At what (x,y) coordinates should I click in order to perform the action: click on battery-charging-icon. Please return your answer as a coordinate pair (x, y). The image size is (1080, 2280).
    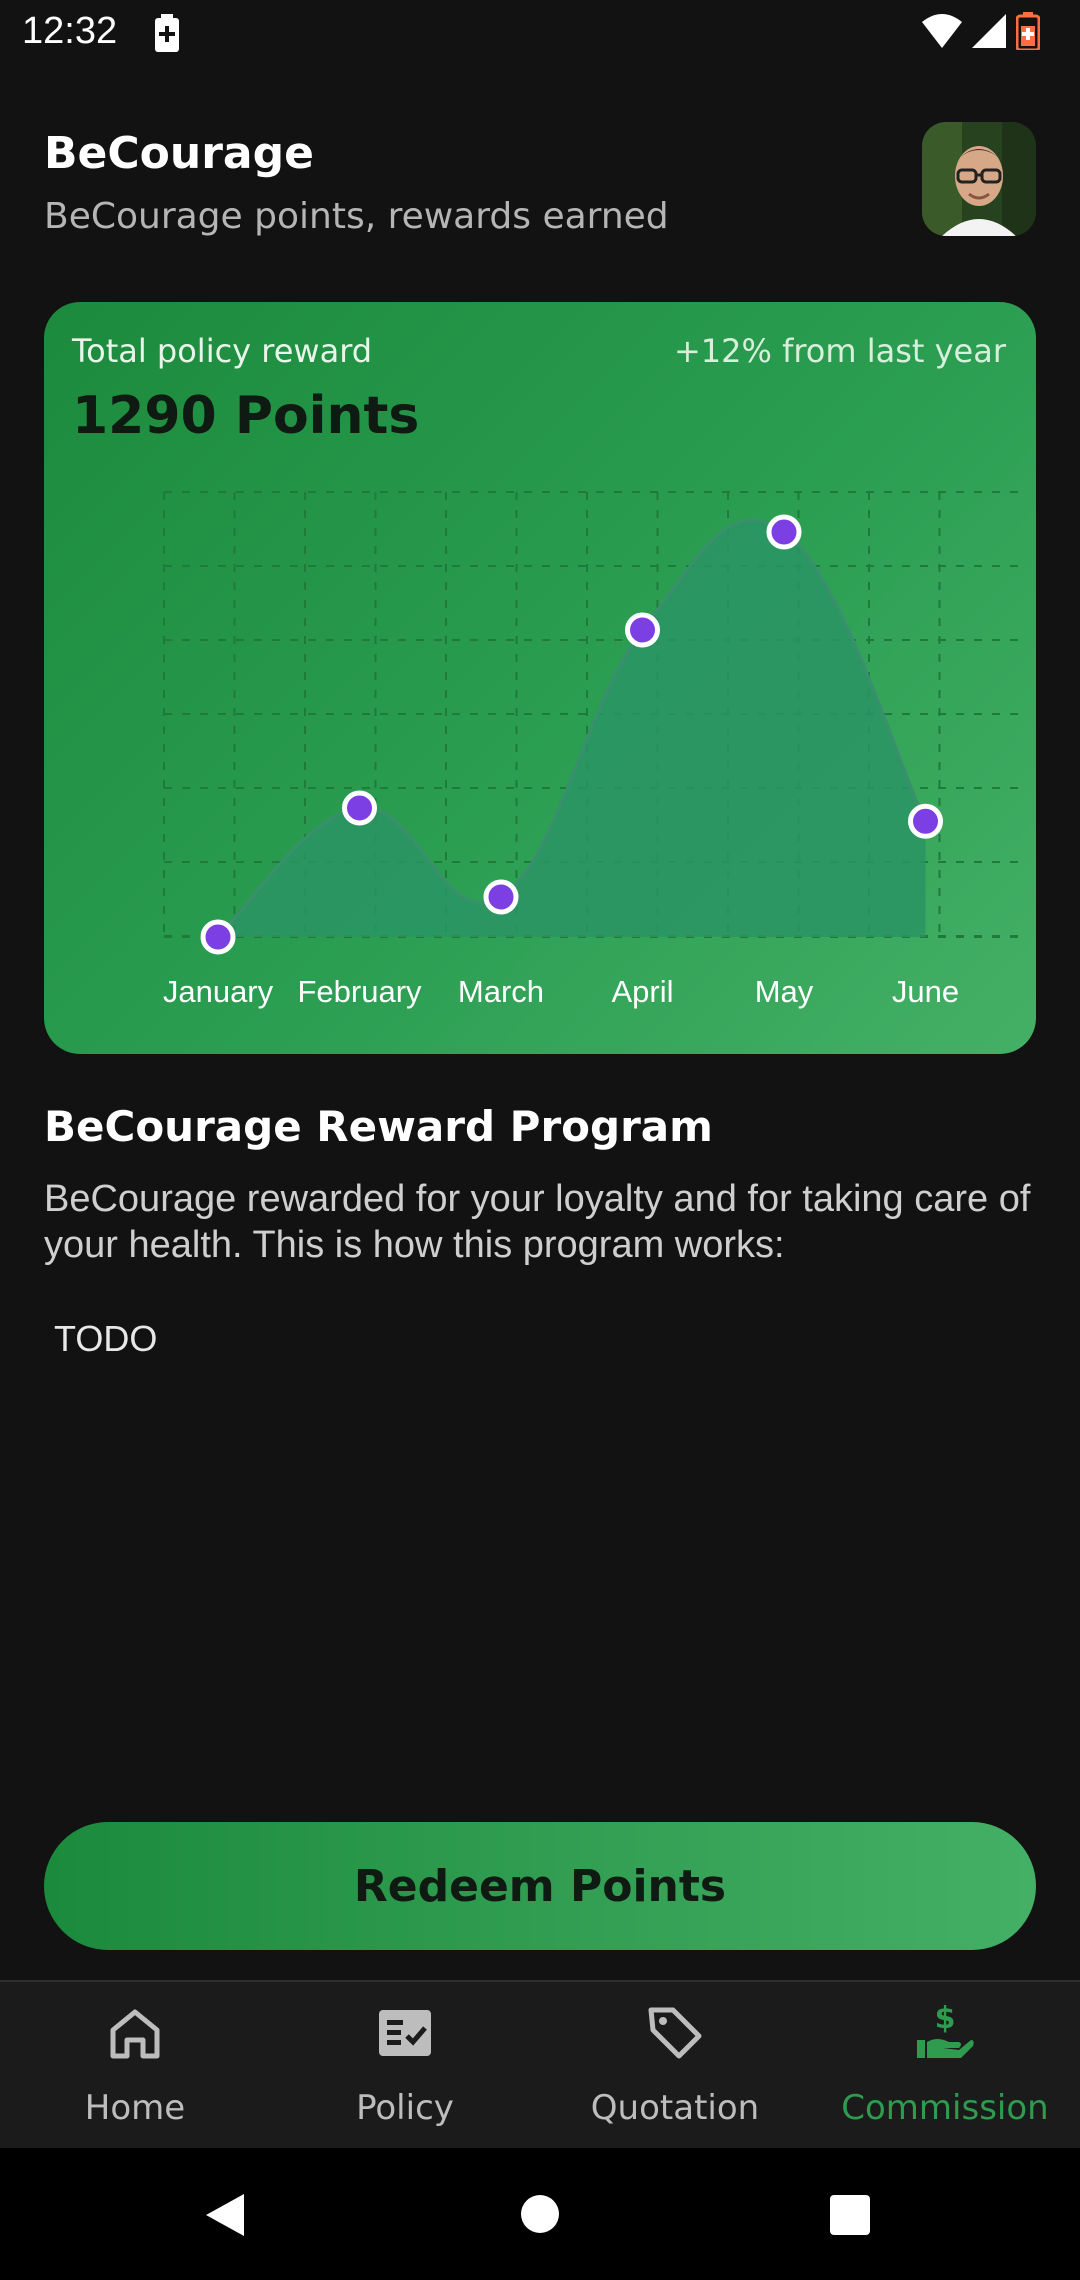
    Looking at the image, I should click on (167, 33).